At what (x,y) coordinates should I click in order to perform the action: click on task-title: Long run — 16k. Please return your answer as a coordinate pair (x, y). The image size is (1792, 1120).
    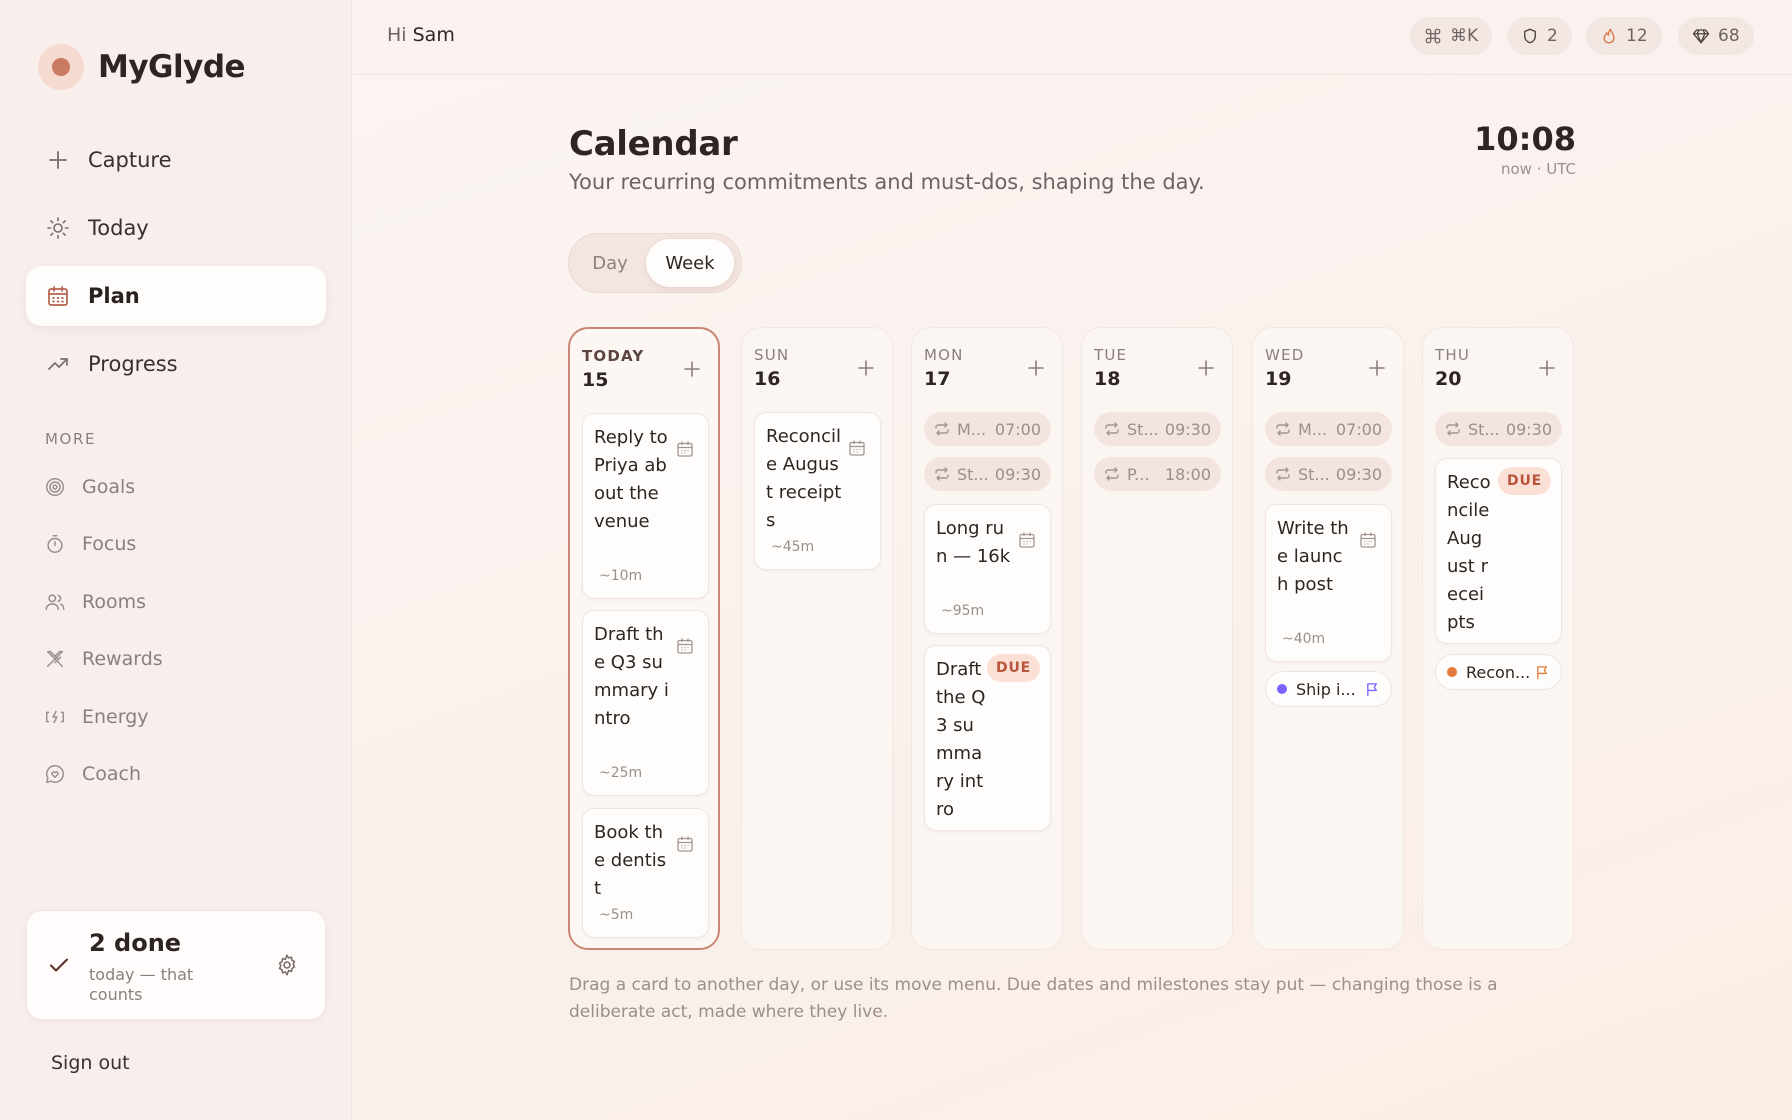
    Looking at the image, I should click on (973, 542).